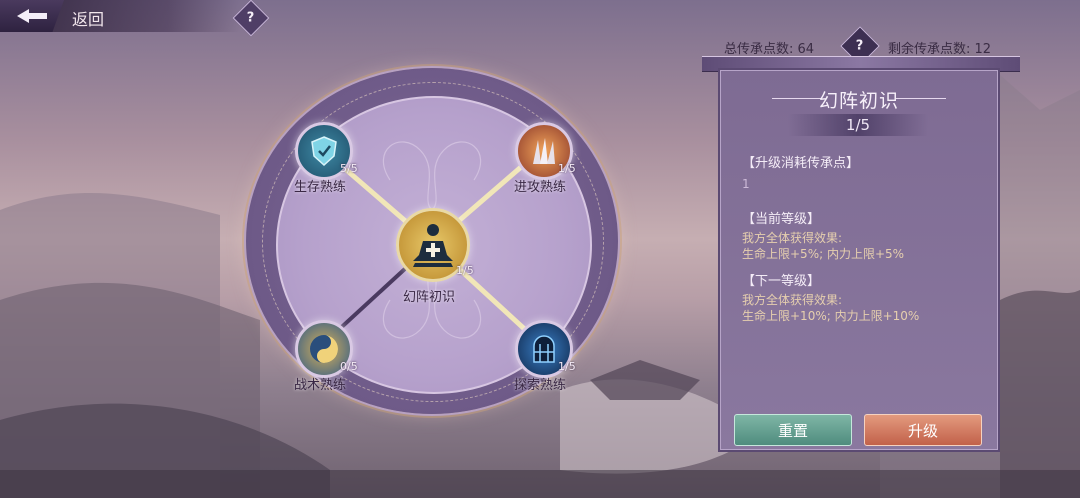 This screenshot has height=498, width=1080. Describe the element at coordinates (781, 281) in the screenshot. I see `next-level-heading: 【下一等级】` at that location.